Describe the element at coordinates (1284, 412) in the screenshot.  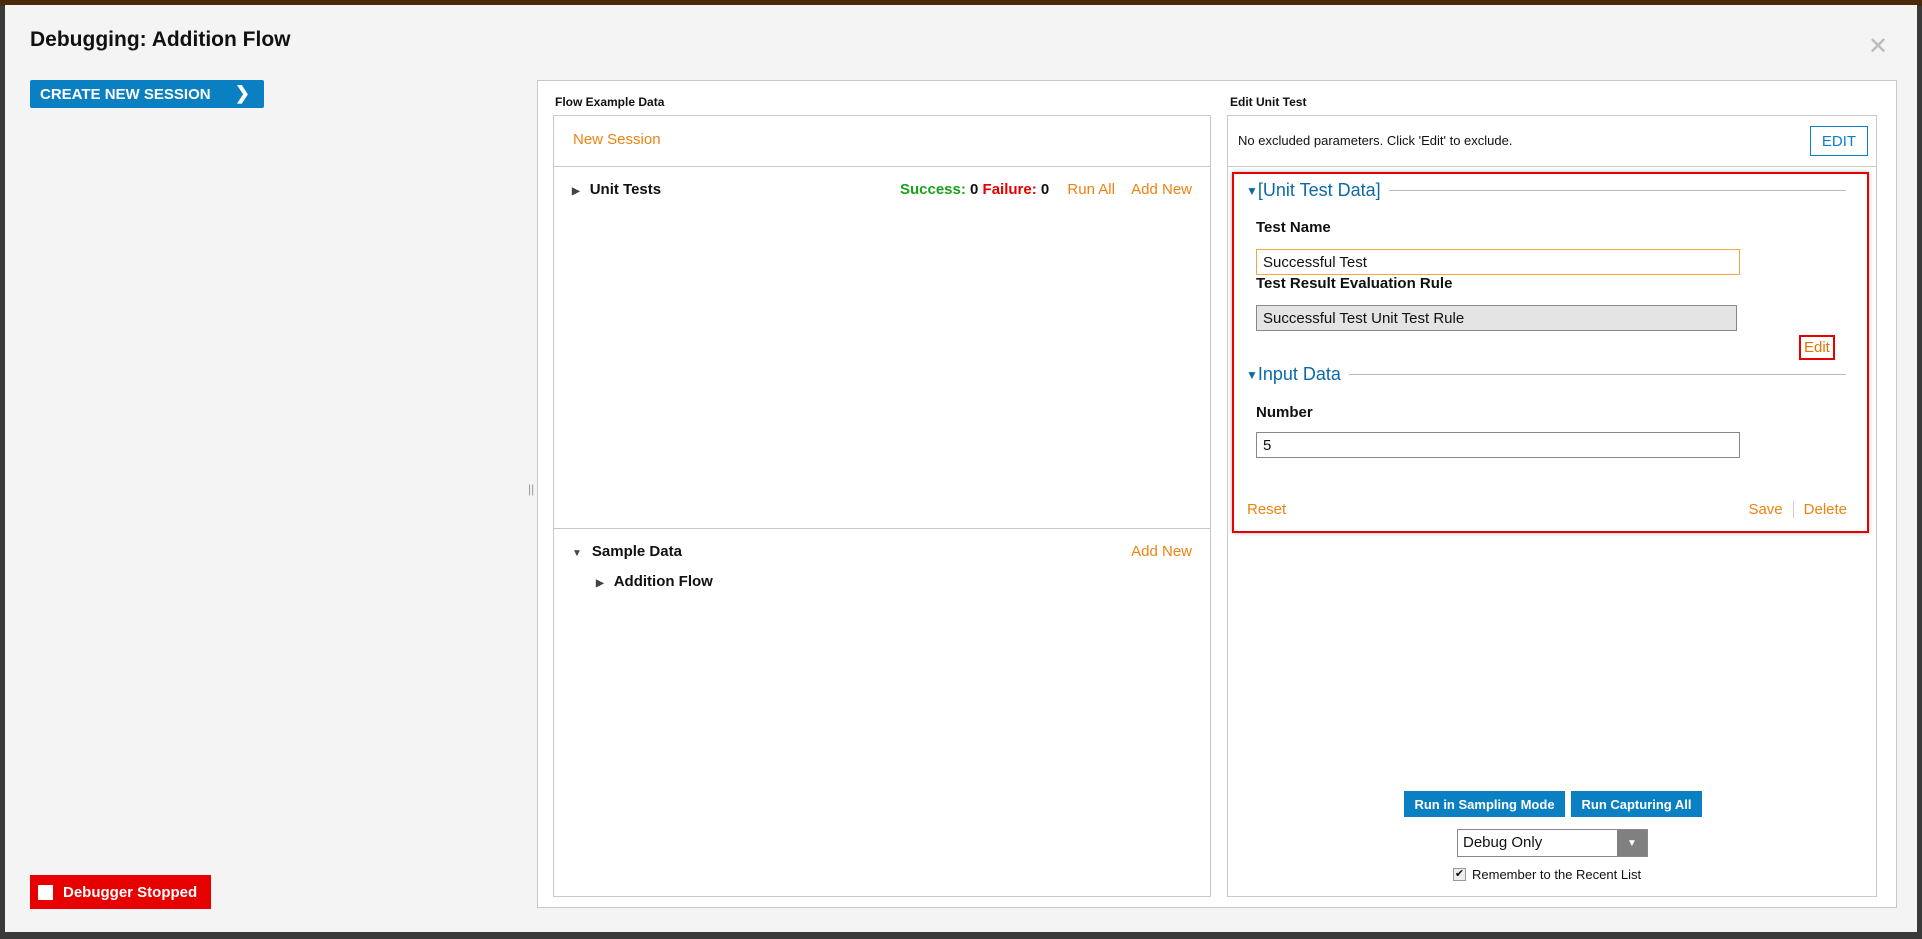
I see `number-label: Number` at that location.